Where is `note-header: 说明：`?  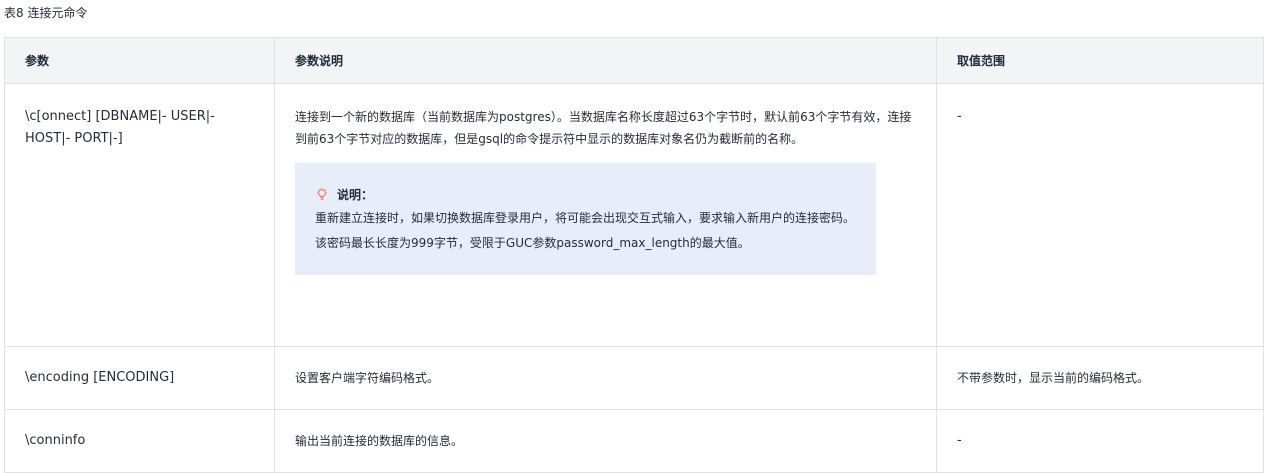 note-header: 说明： is located at coordinates (585, 194).